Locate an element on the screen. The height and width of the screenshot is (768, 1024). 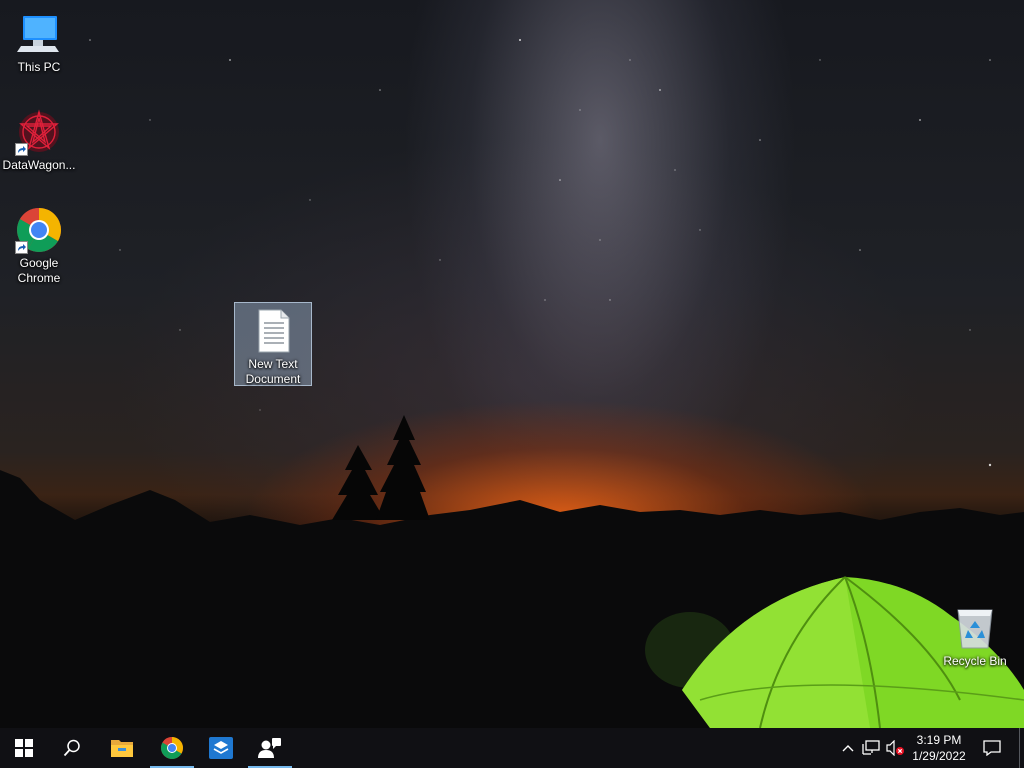
taskbar-app-box is located at coordinates (221, 748).